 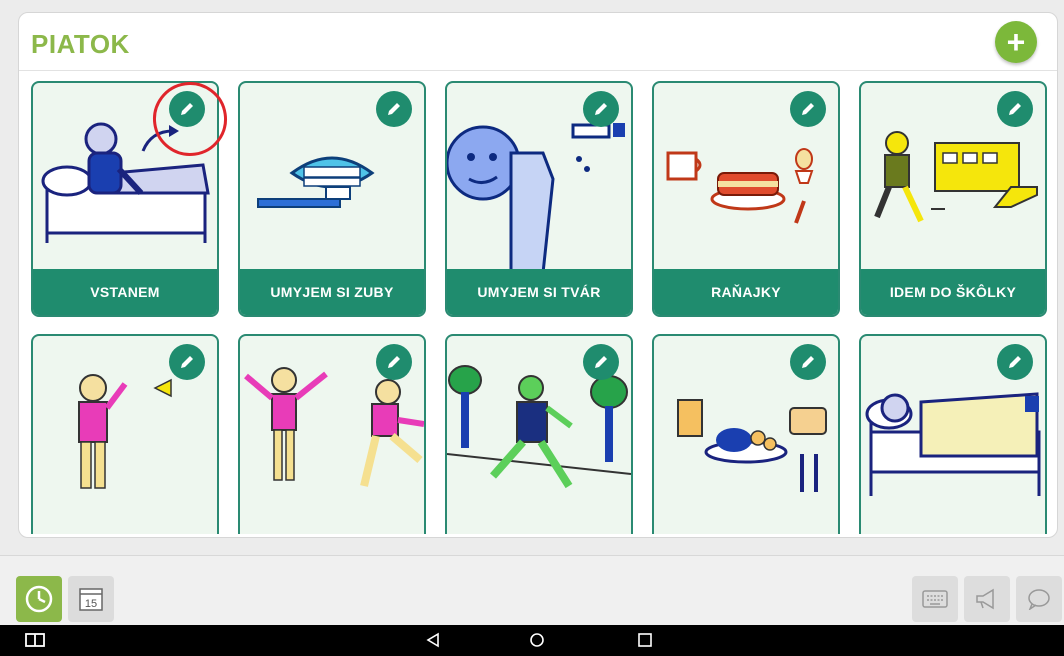 What do you see at coordinates (332, 199) in the screenshot?
I see `activity-card-2: UMYJEM SI ZUBY` at bounding box center [332, 199].